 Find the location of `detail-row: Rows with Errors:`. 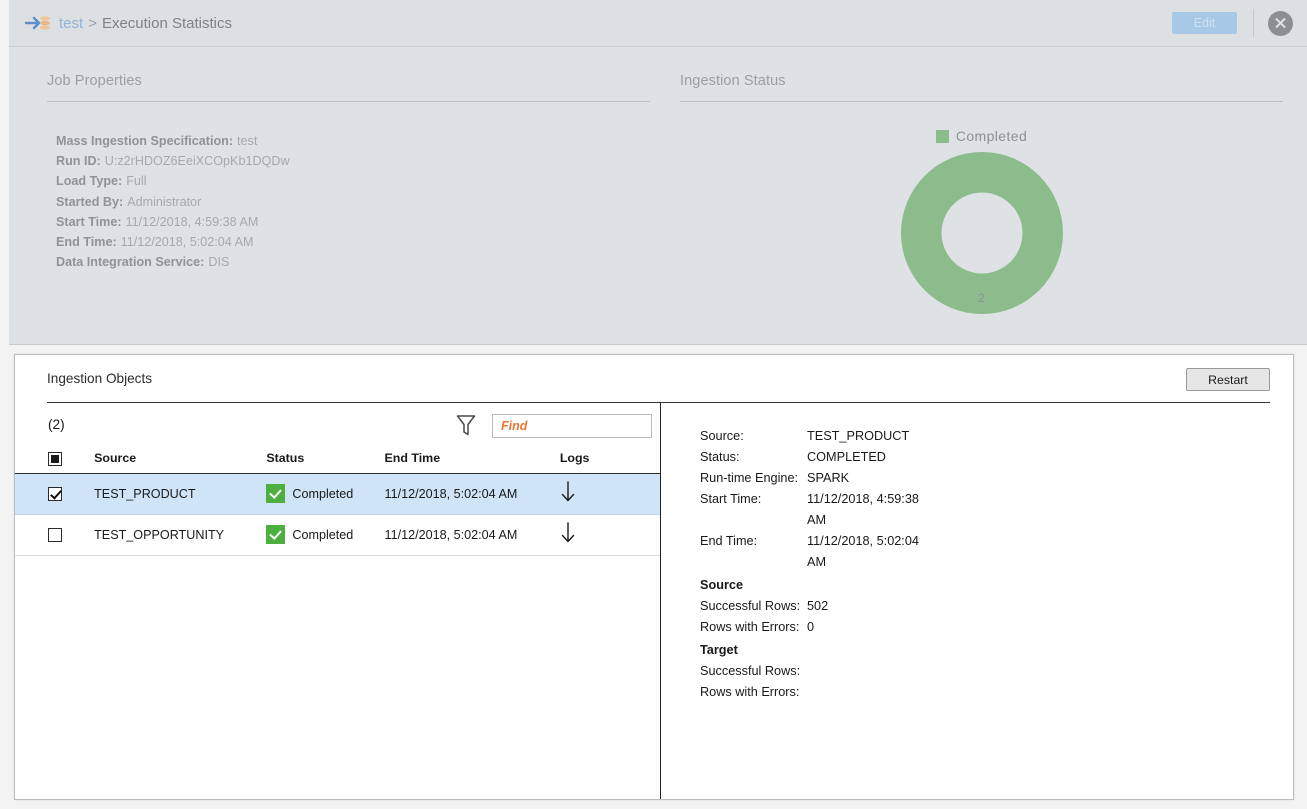

detail-row: Rows with Errors: is located at coordinates (996, 692).